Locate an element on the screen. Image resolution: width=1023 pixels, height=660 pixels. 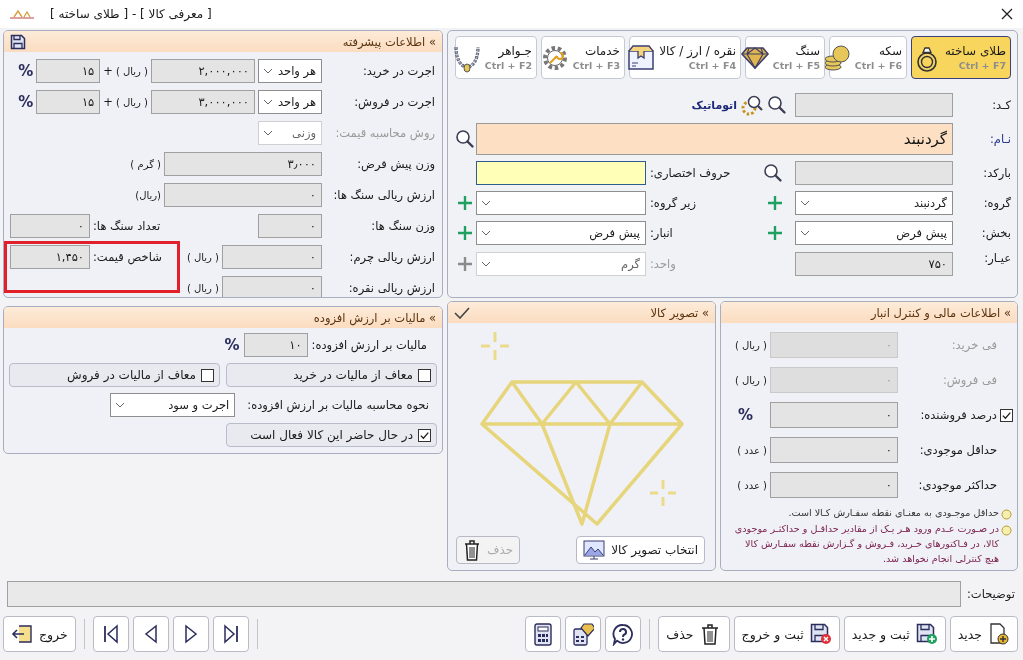
field-label: ارزش ریالی چرم: is located at coordinates (391, 257).